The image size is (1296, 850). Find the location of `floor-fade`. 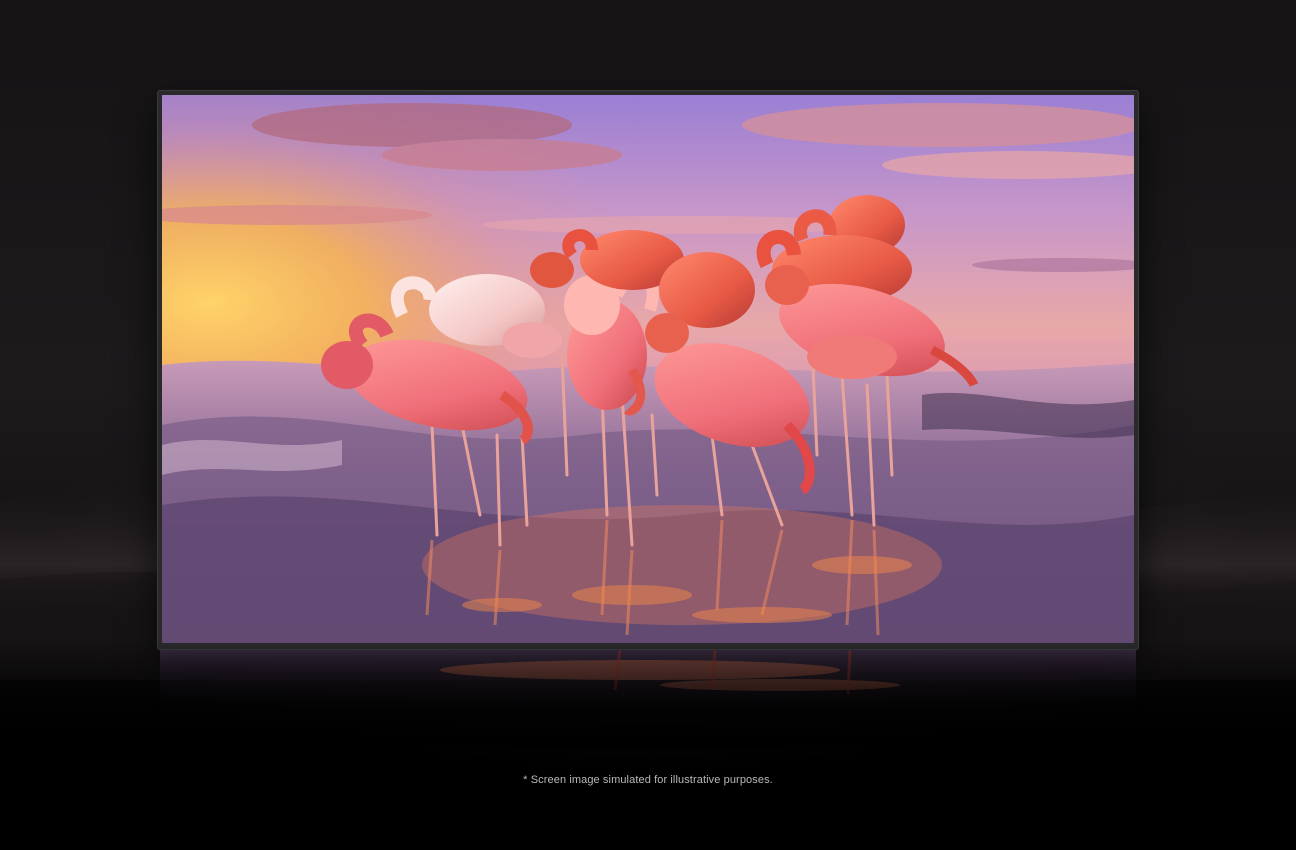

floor-fade is located at coordinates (648, 695).